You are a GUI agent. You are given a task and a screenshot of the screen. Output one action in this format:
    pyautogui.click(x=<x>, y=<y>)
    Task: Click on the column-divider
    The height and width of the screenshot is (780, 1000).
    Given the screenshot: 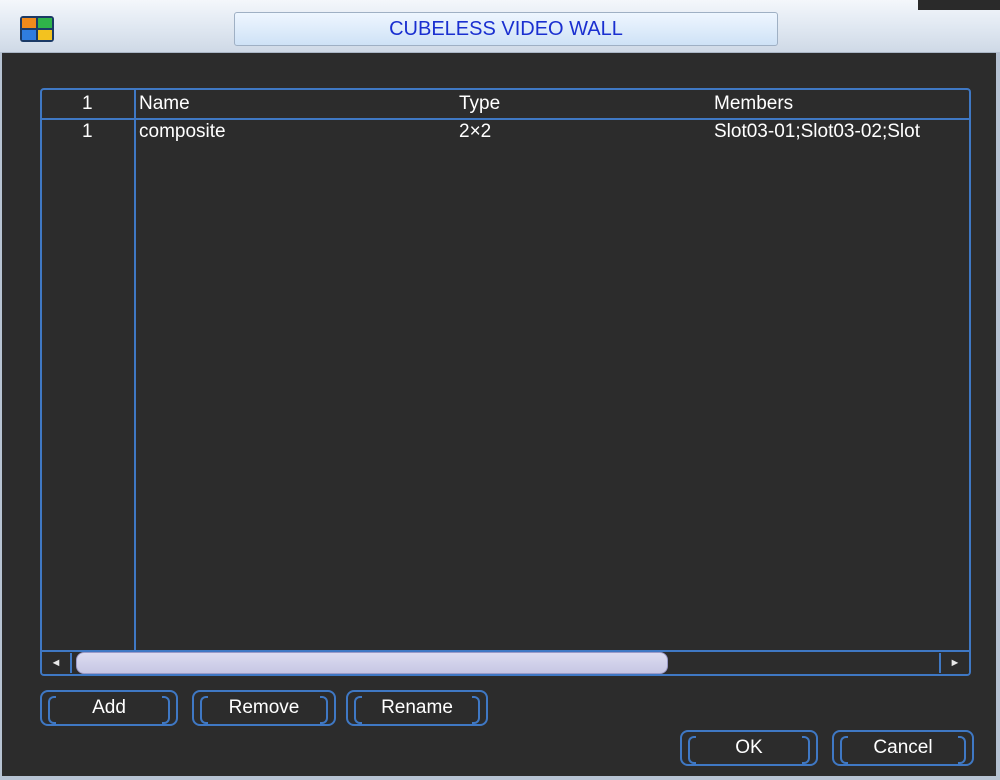 What is the action you would take?
    pyautogui.click(x=135, y=370)
    